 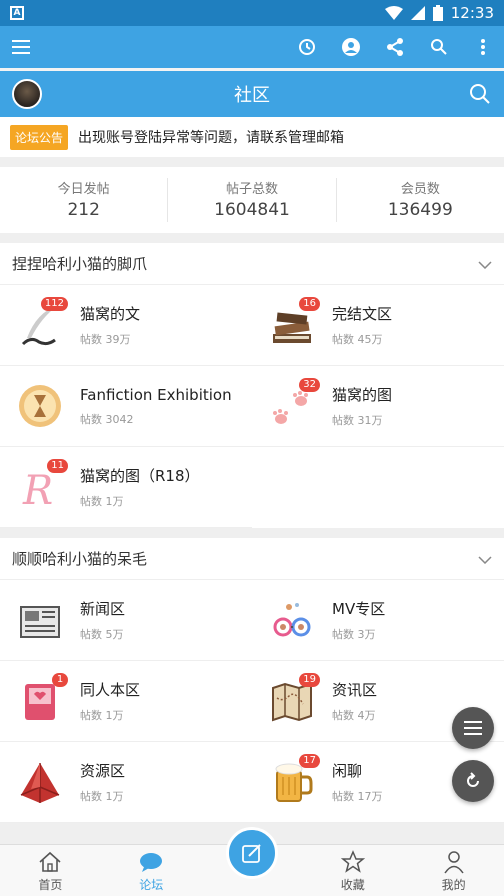 What do you see at coordinates (352, 870) in the screenshot?
I see `nav-favorites: 收藏` at bounding box center [352, 870].